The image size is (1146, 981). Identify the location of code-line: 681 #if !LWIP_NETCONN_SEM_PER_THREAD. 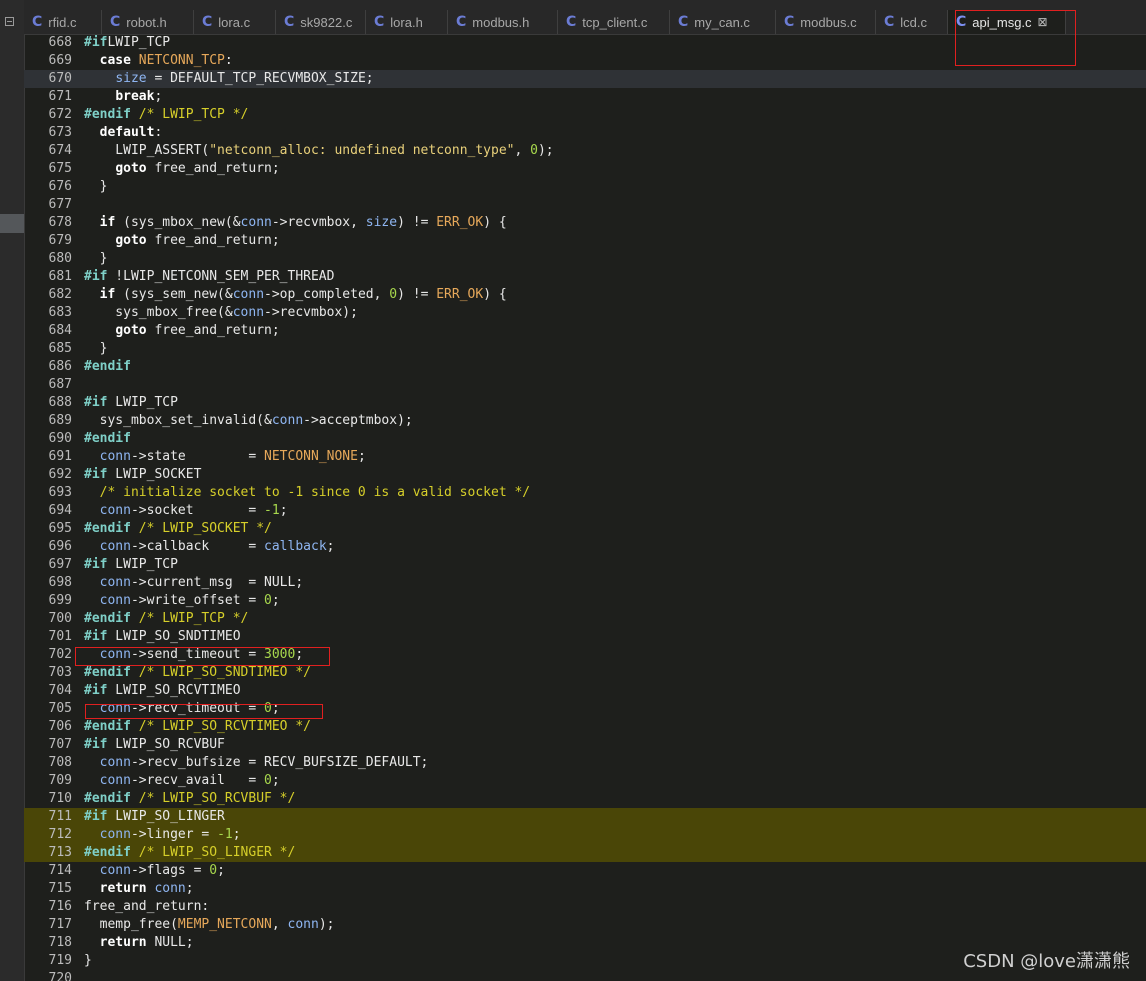
(585, 277).